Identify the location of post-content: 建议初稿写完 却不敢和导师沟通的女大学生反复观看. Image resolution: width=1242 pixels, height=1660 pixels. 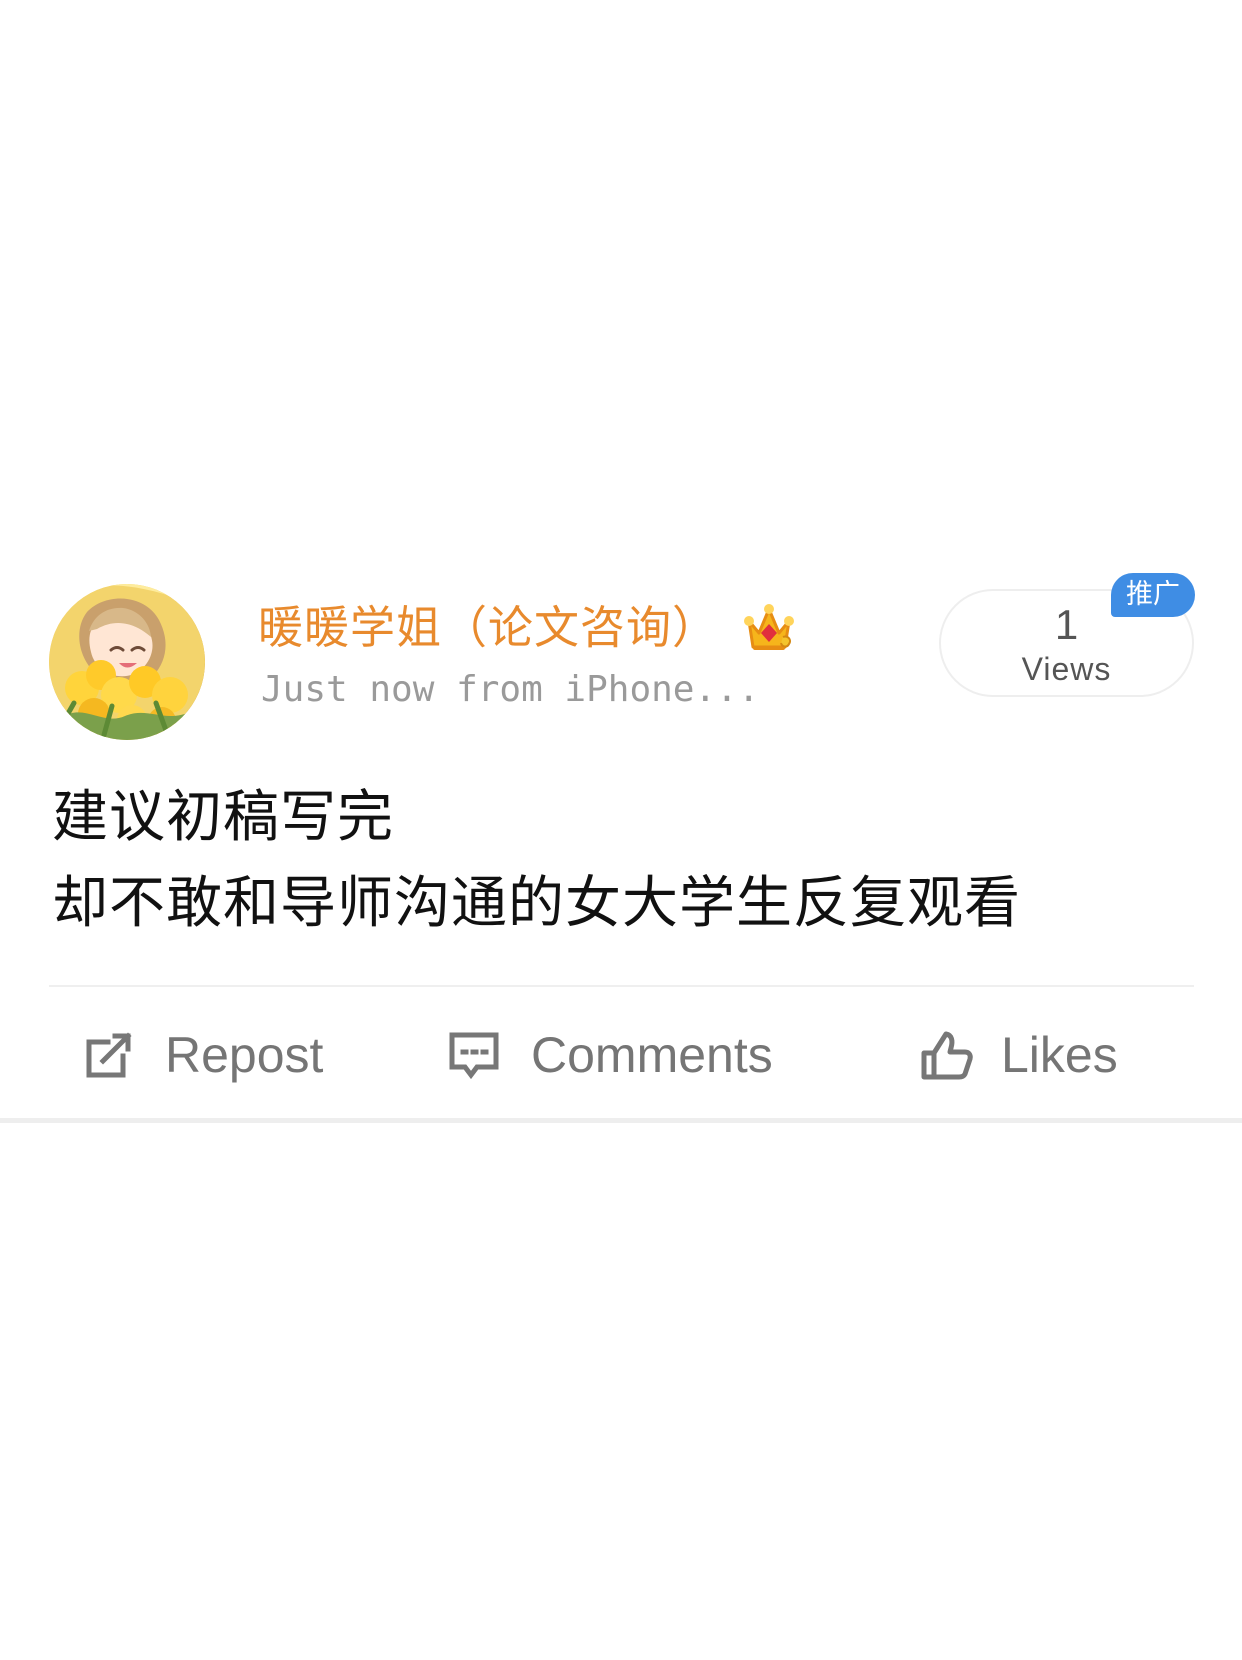
(612, 861).